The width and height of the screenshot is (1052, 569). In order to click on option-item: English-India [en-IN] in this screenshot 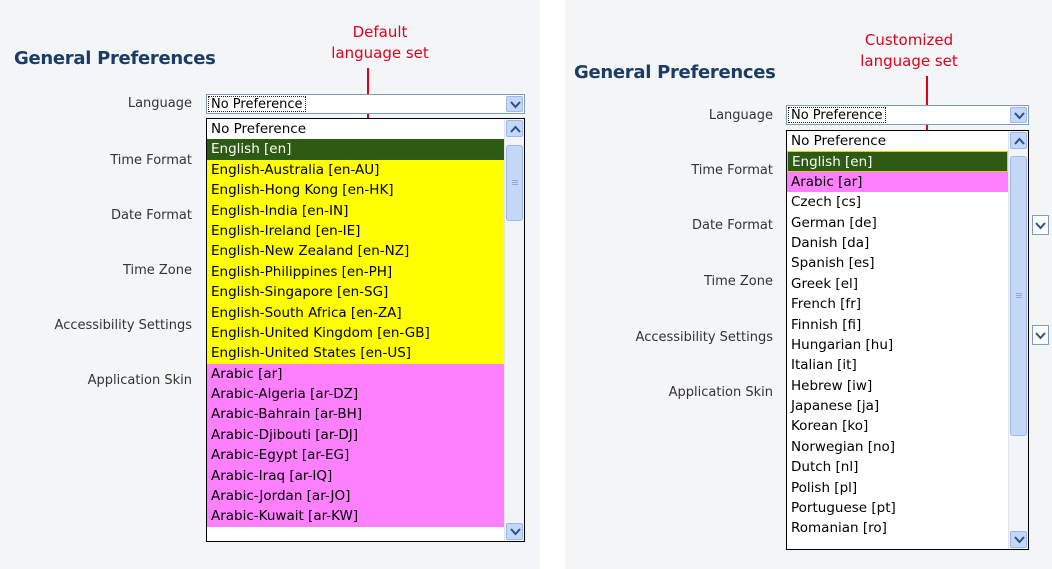, I will do `click(355, 210)`.